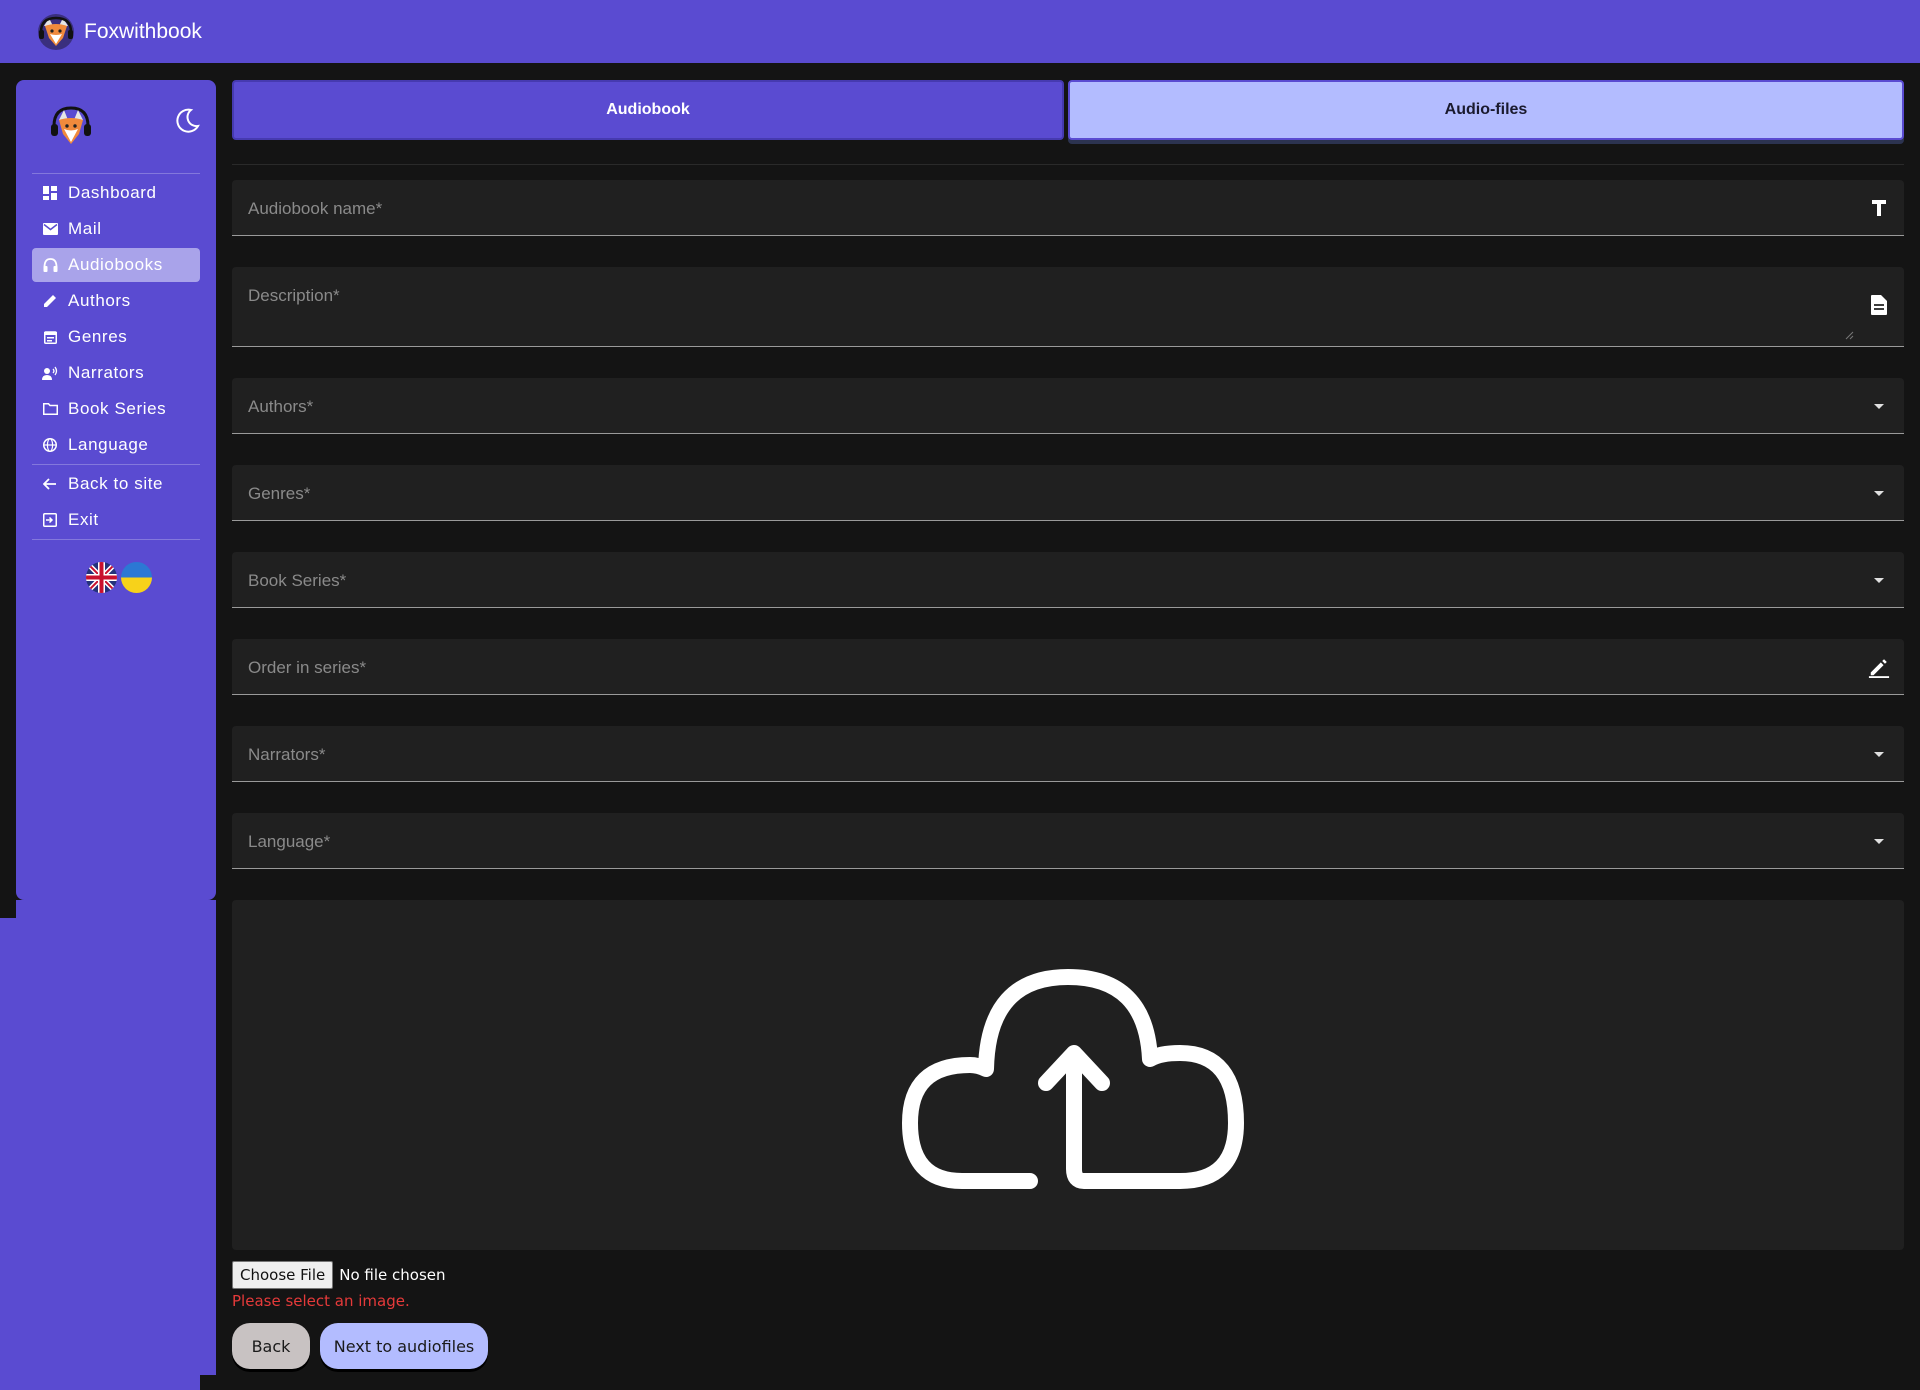 Image resolution: width=1920 pixels, height=1390 pixels. Describe the element at coordinates (116, 520) in the screenshot. I see `sidebar-item-exit: Exit` at that location.